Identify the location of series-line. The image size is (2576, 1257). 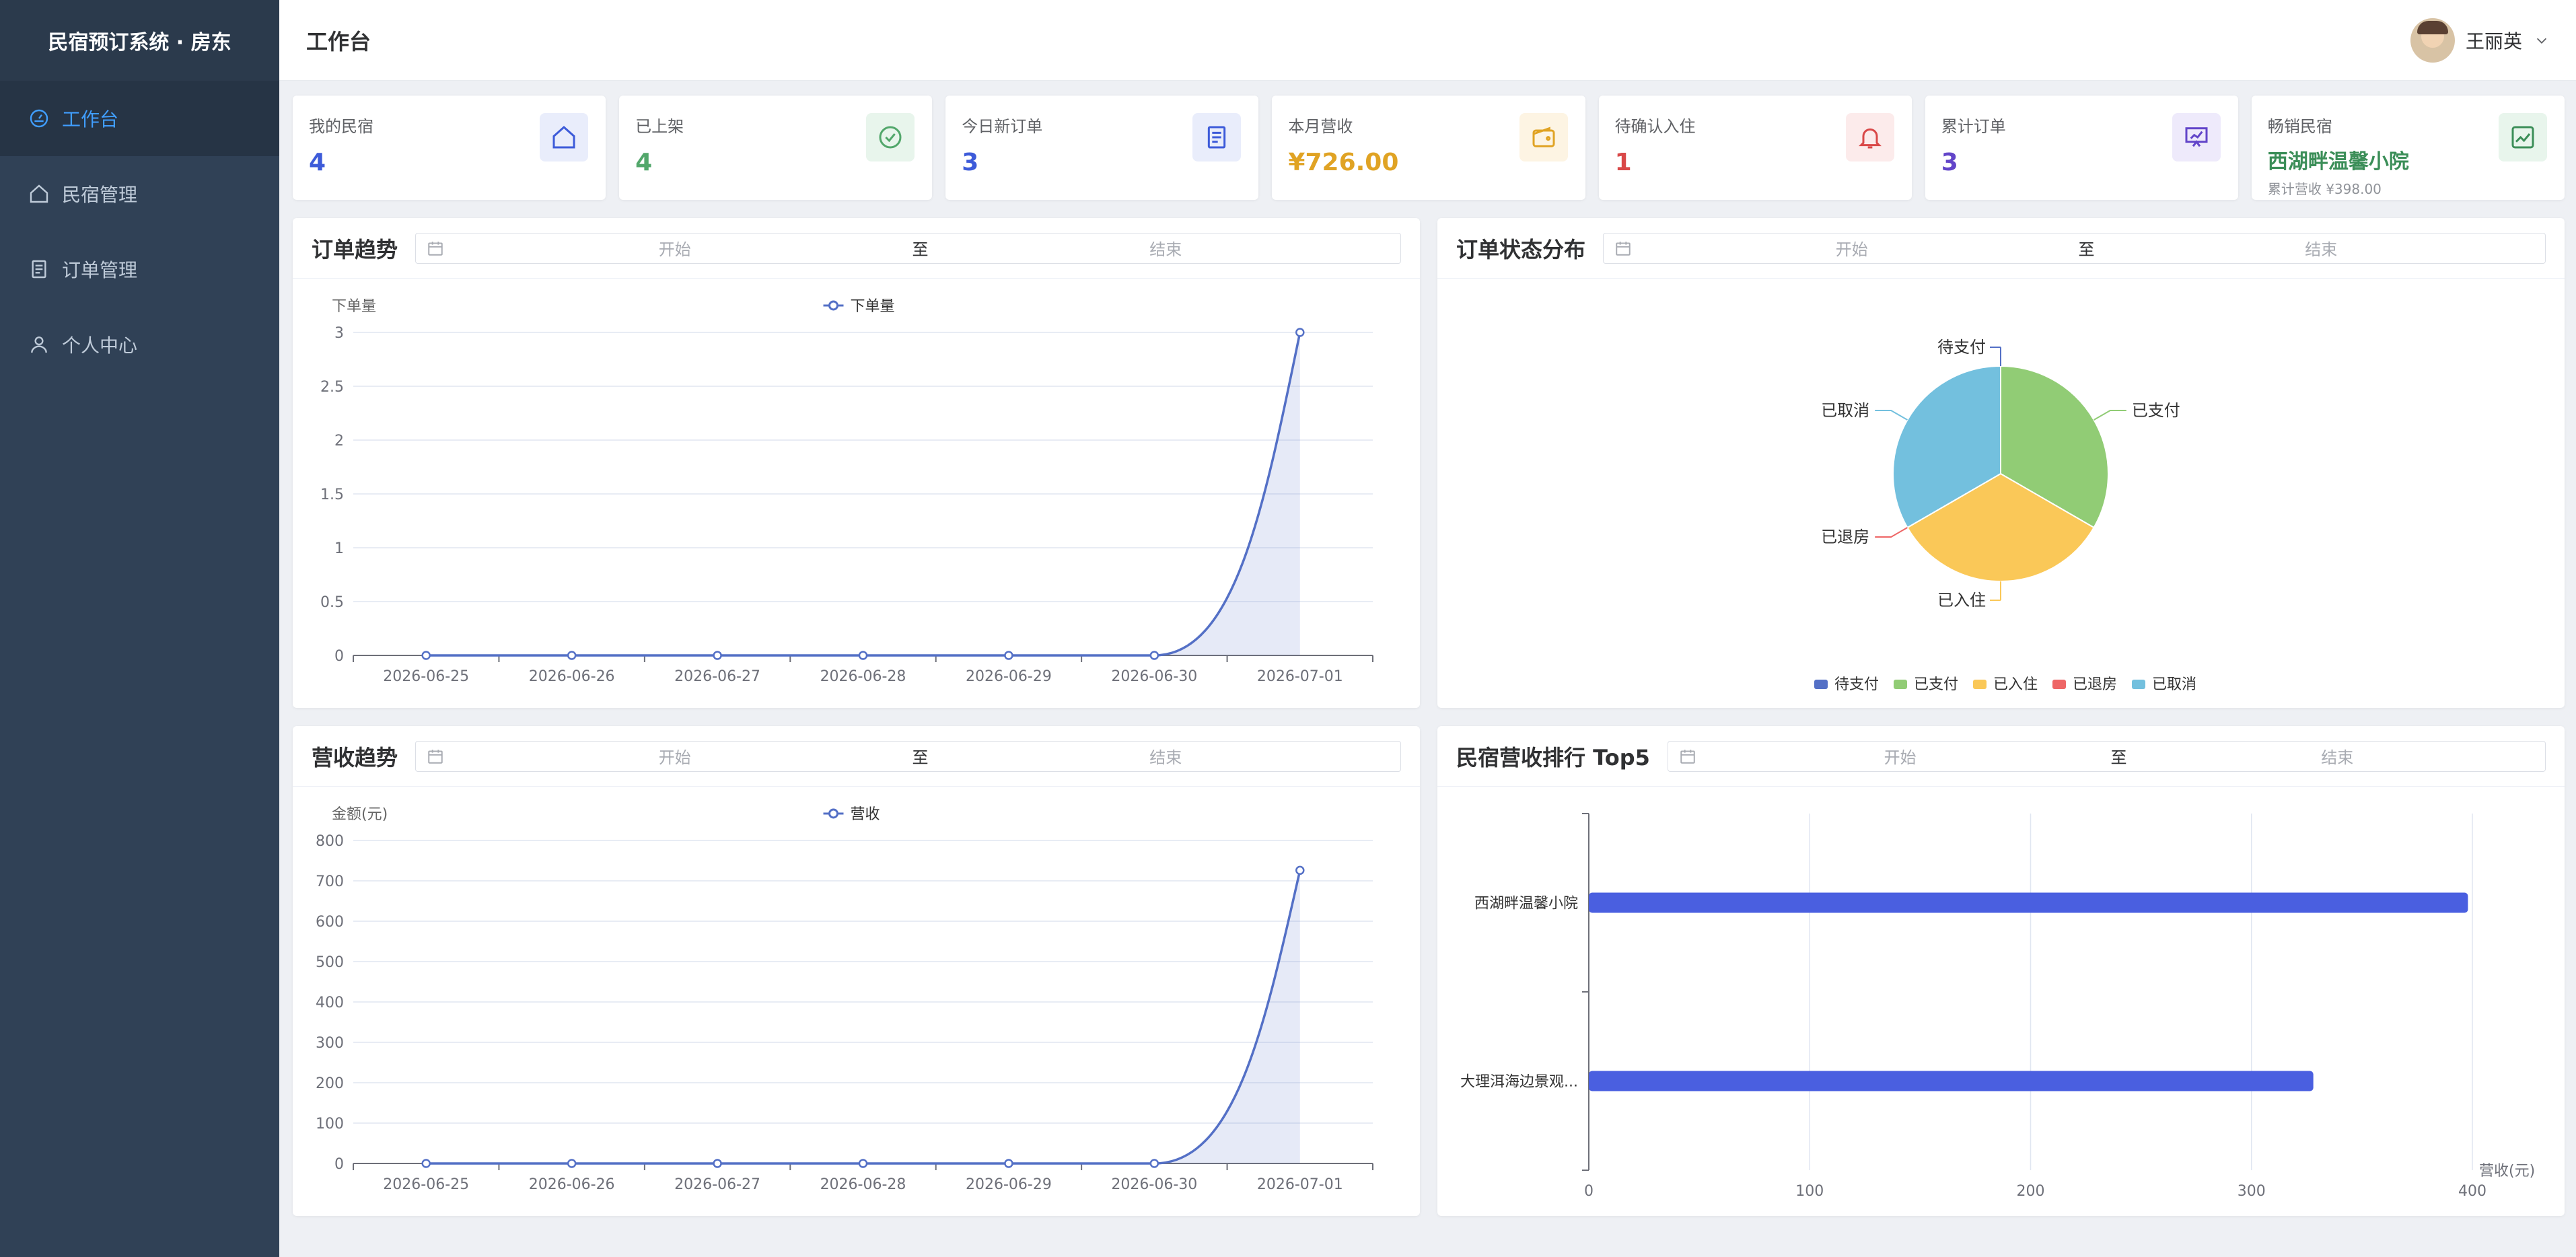
(863, 1017).